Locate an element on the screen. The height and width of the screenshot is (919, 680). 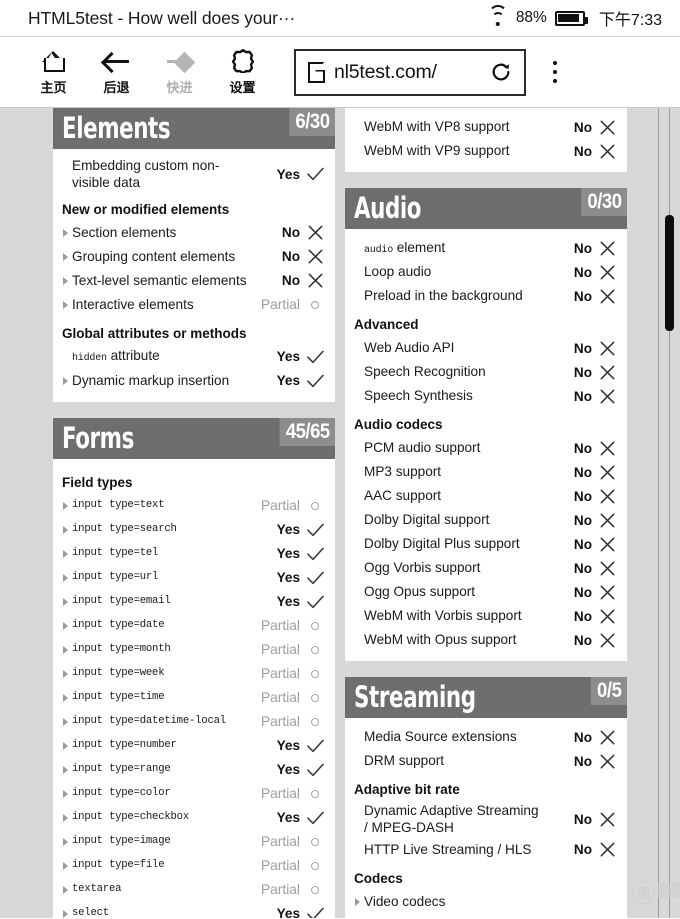
feature-label: Speech Recognition is located at coordinates (425, 372).